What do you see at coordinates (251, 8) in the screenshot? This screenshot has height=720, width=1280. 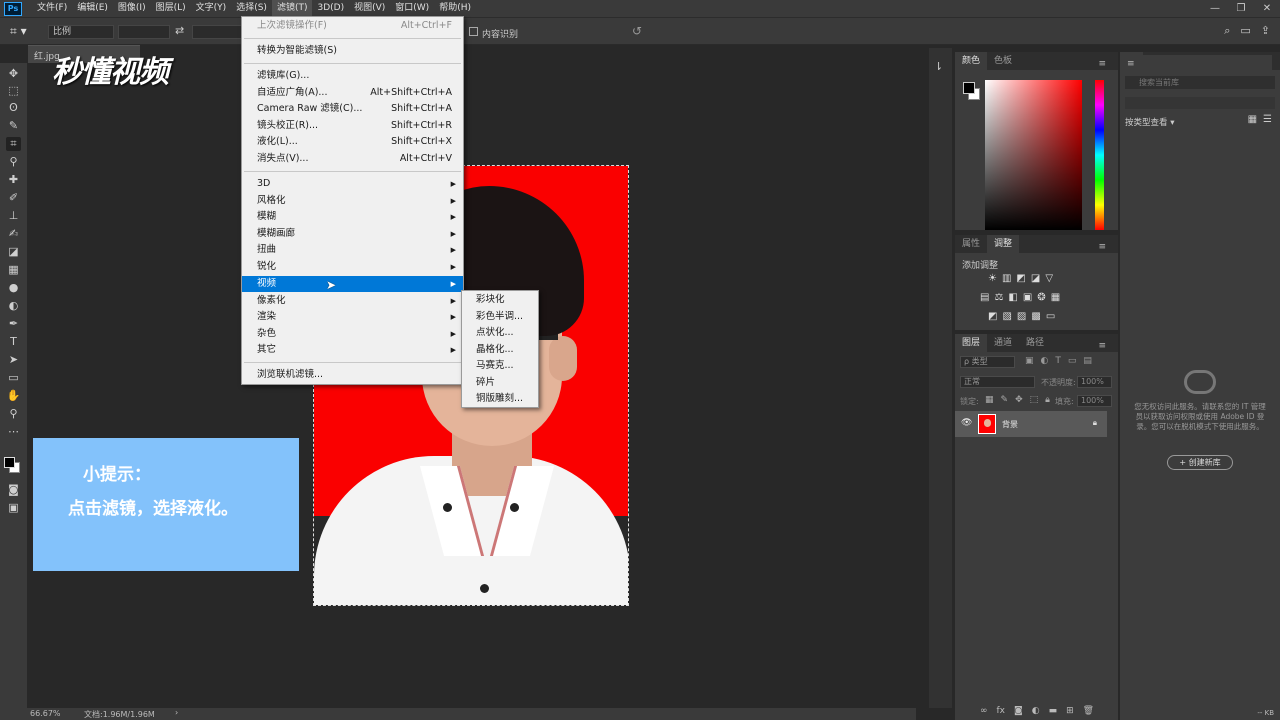 I see `menu-select: 选择(S)` at bounding box center [251, 8].